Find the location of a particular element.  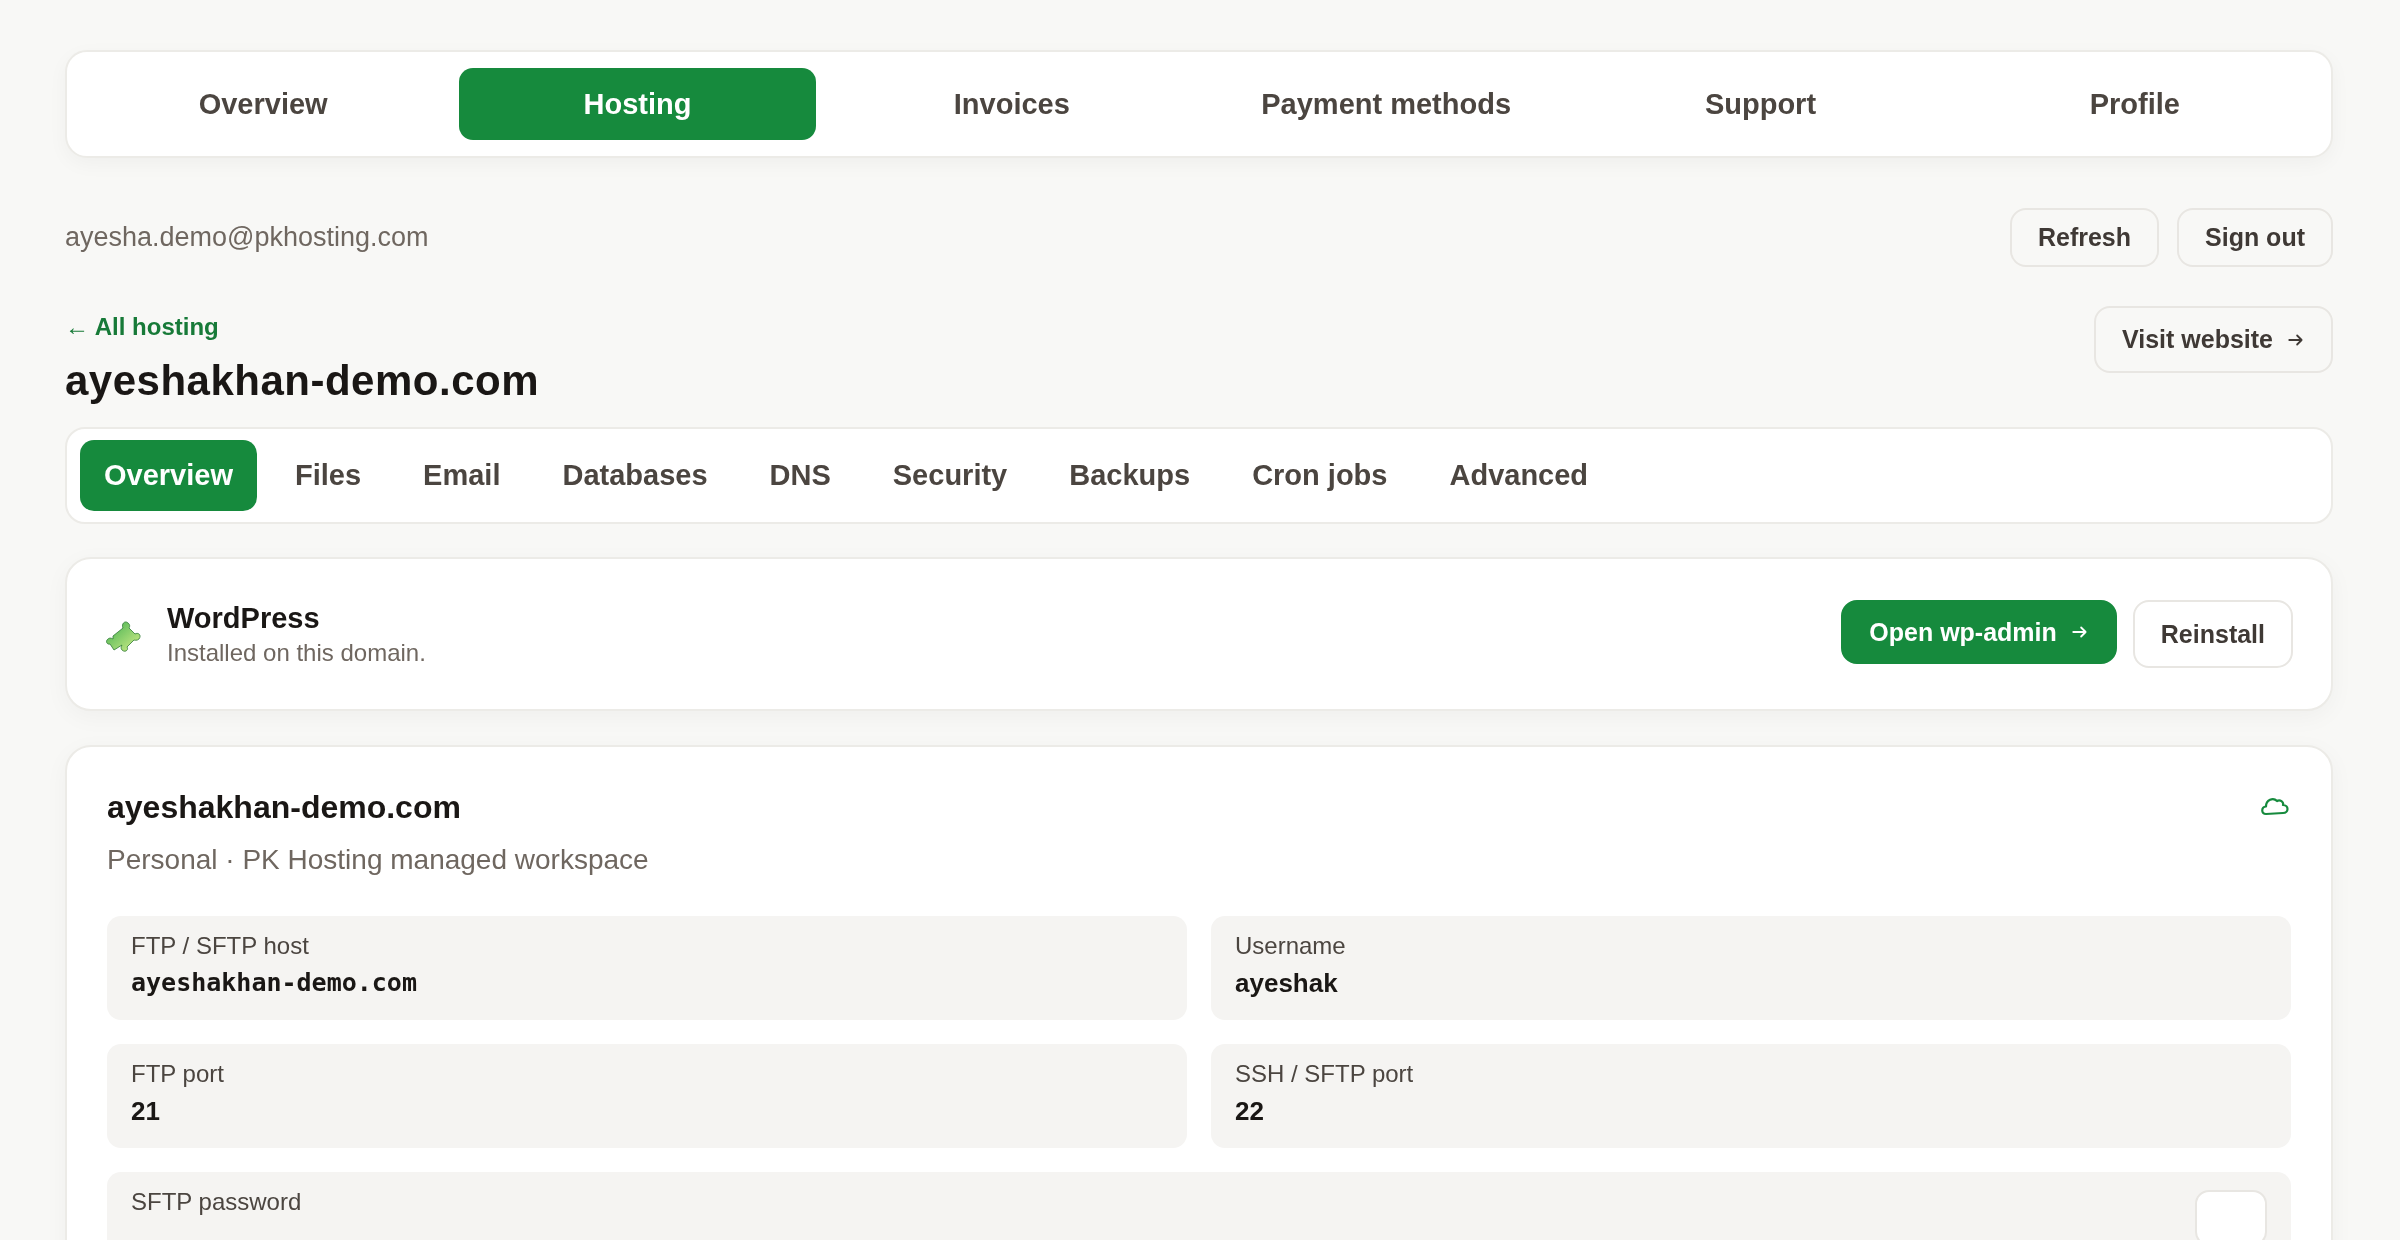

nav-tab: Profile is located at coordinates (2134, 104).